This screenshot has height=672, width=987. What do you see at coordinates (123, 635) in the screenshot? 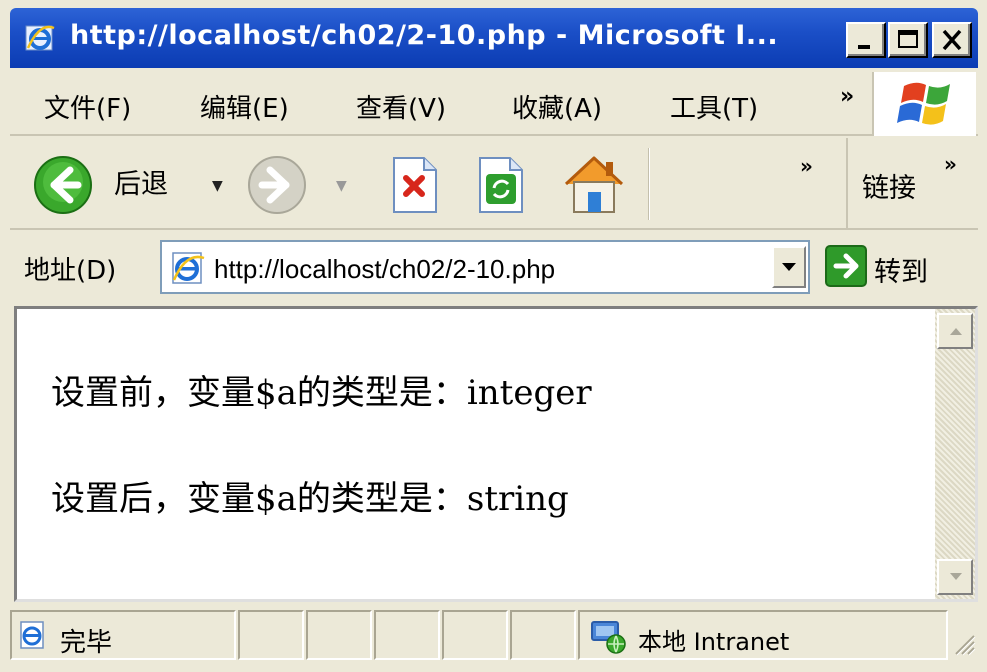
I see `status-pane-main: 完毕` at bounding box center [123, 635].